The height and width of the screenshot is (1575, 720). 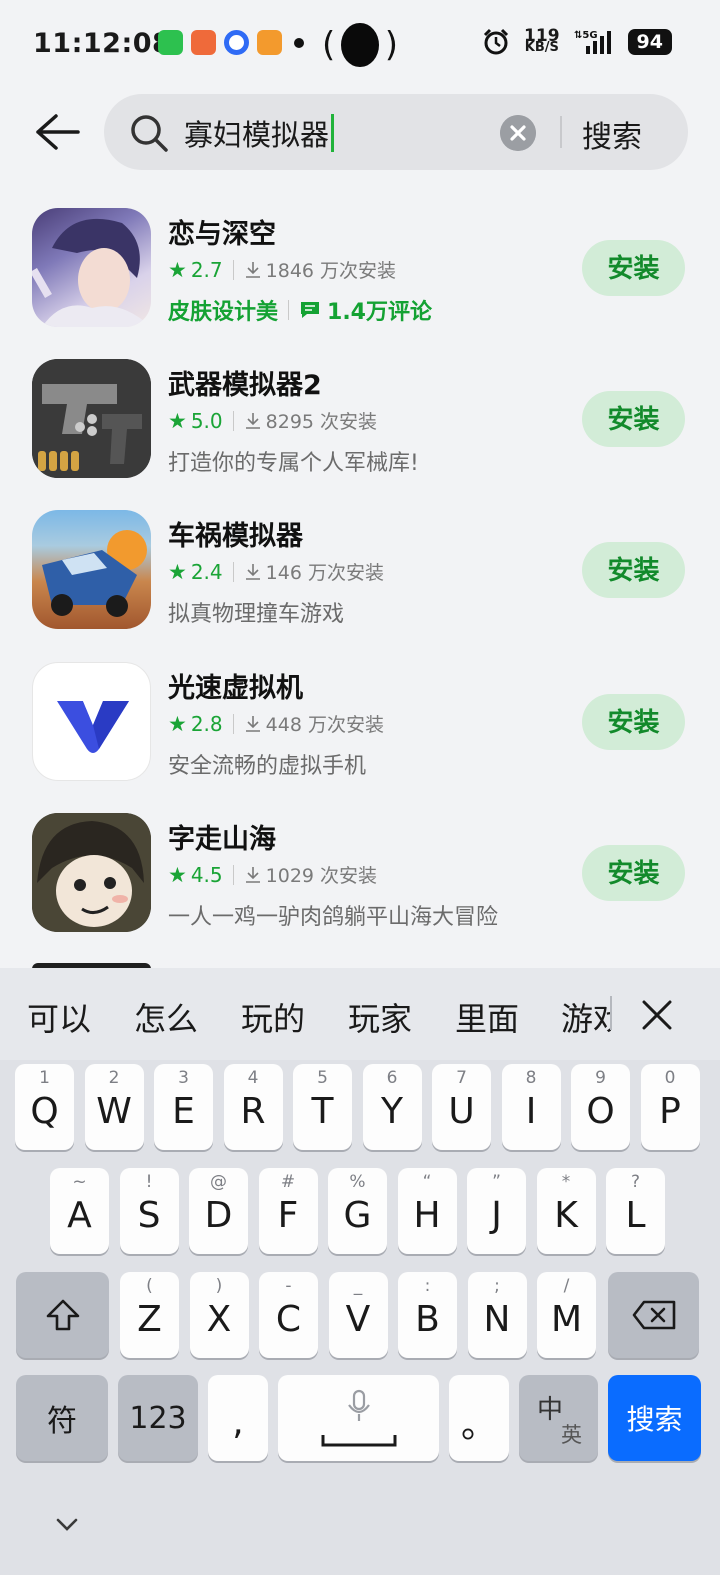 I want to click on app-installs: 1029 次安装, so click(x=321, y=876).